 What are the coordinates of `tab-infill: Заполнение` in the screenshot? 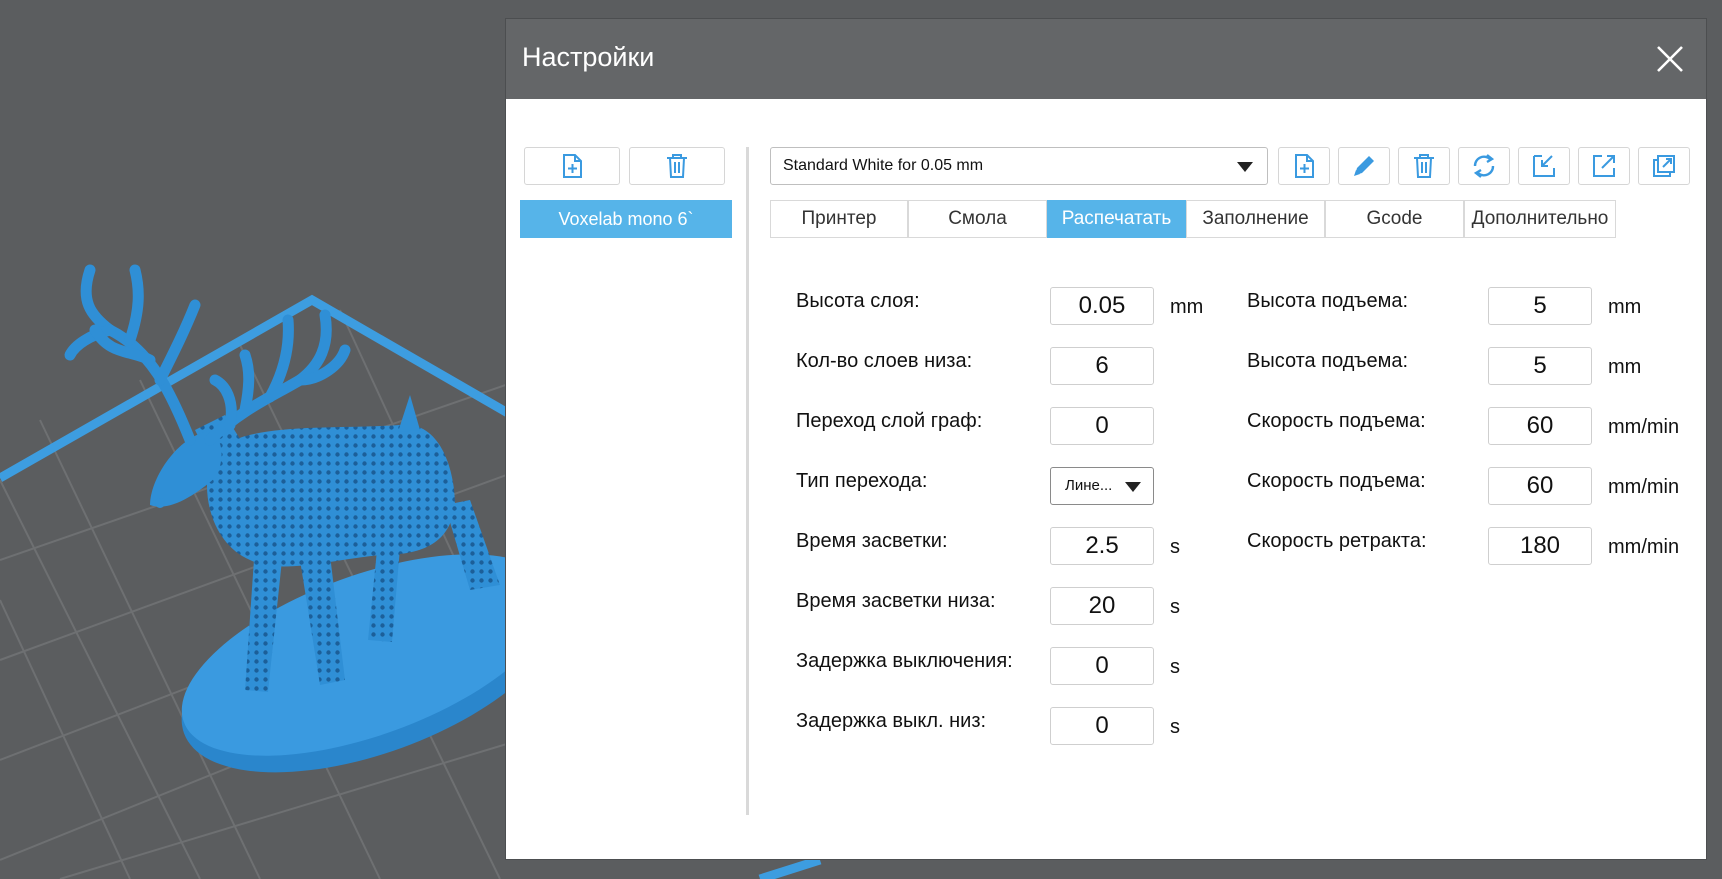 It's located at (1255, 219).